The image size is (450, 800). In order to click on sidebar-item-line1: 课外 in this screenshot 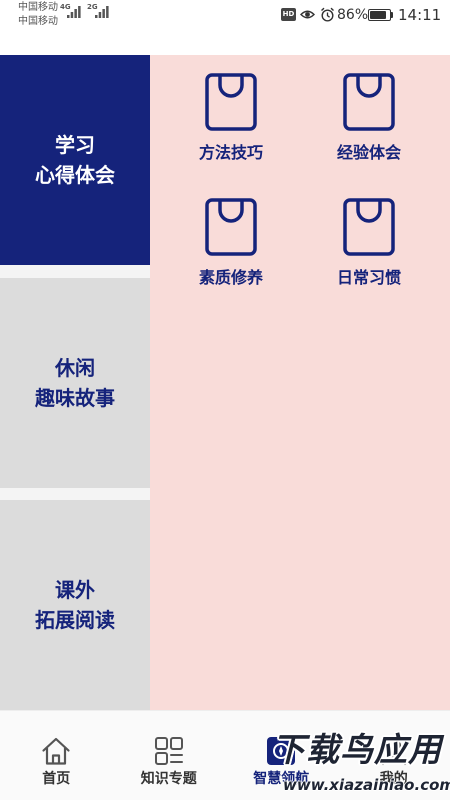, I will do `click(75, 590)`.